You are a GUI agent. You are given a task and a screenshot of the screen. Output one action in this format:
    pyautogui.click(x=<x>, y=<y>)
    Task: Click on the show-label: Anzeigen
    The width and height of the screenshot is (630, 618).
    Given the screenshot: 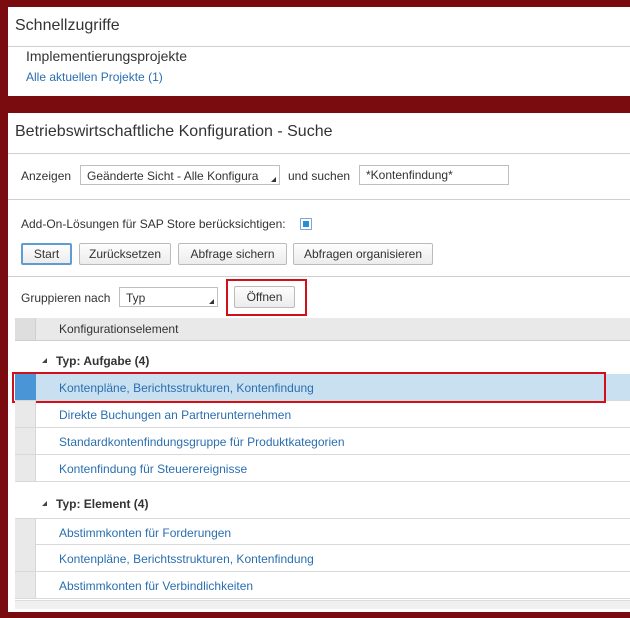 What is the action you would take?
    pyautogui.click(x=46, y=176)
    